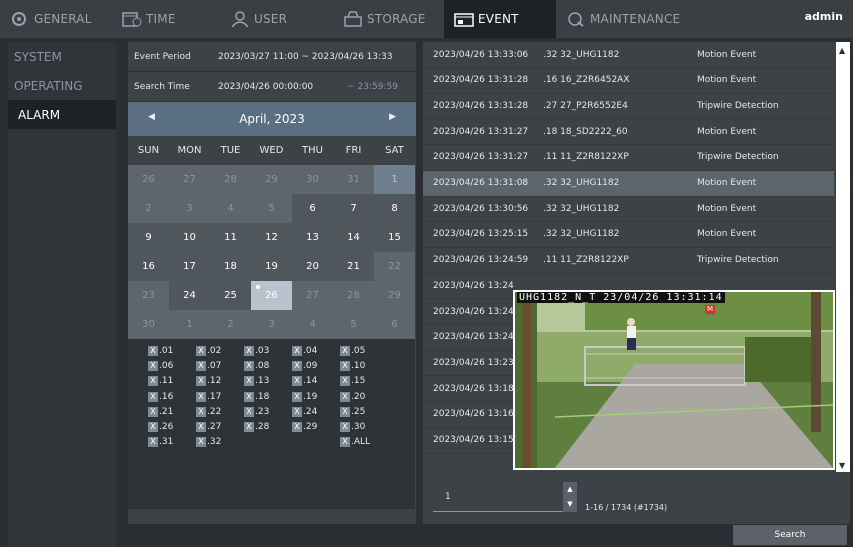 The width and height of the screenshot is (853, 547). I want to click on page-input: 1, so click(498, 497).